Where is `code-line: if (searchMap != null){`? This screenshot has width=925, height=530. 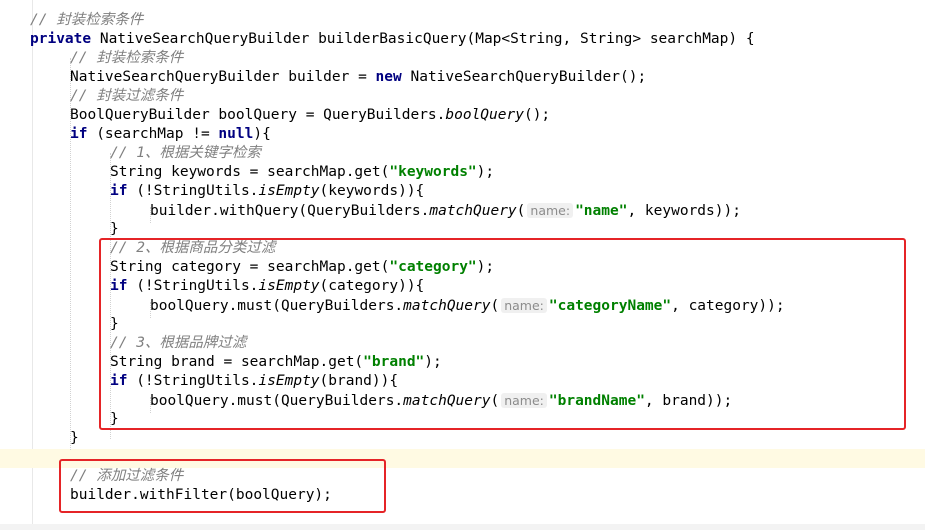 code-line: if (searchMap != null){ is located at coordinates (170, 134).